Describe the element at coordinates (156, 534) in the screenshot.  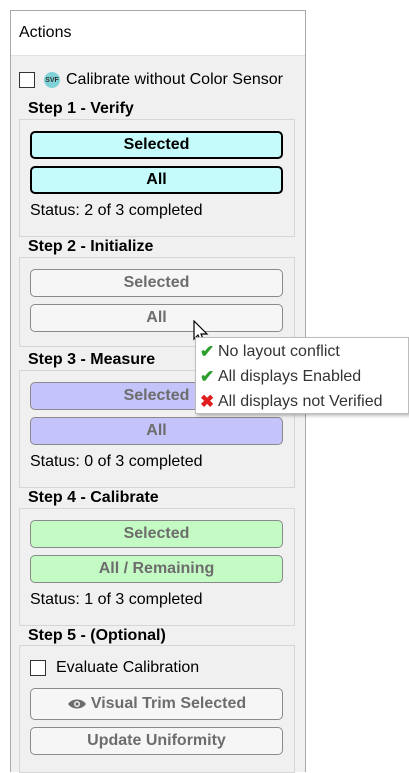
I see `step-4-selected-button: Selected` at that location.